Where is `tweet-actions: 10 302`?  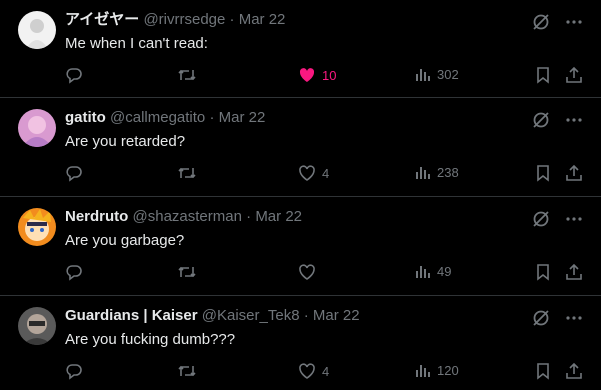 tweet-actions: 10 302 is located at coordinates (325, 76).